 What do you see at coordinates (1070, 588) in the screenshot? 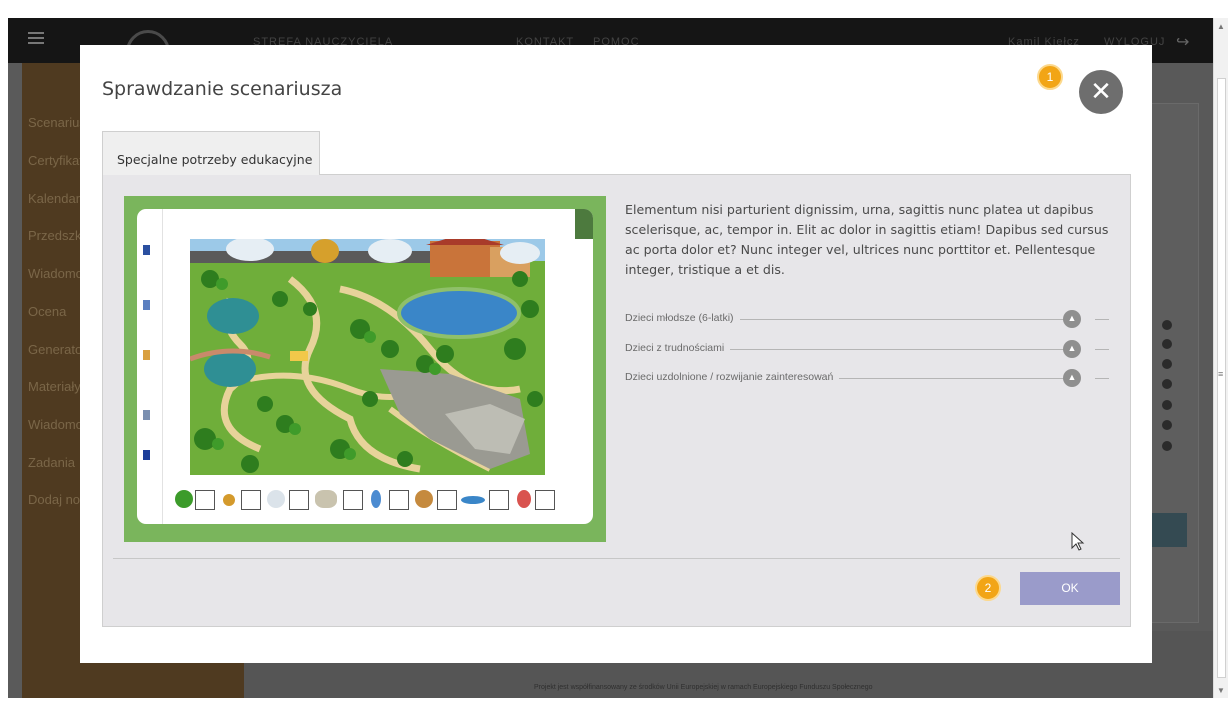
I see `ok-button: OK` at bounding box center [1070, 588].